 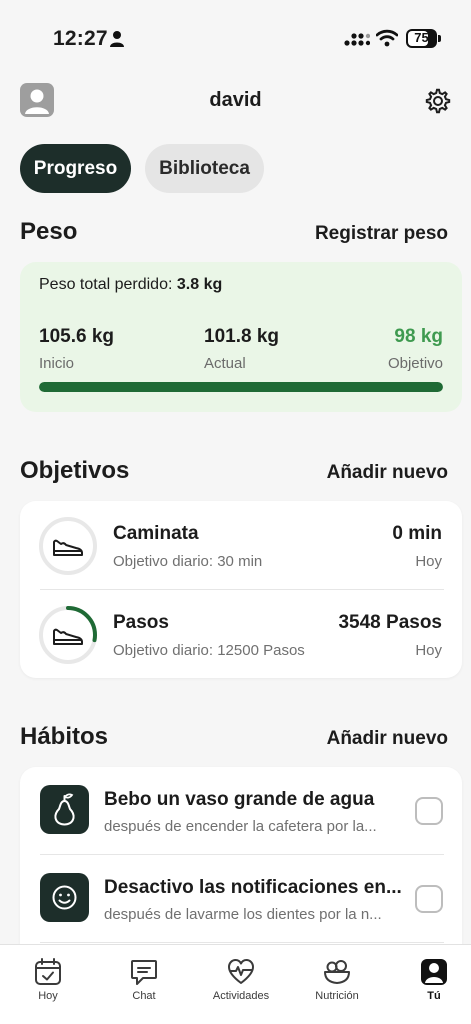 I want to click on profile-icon, so click(x=434, y=972).